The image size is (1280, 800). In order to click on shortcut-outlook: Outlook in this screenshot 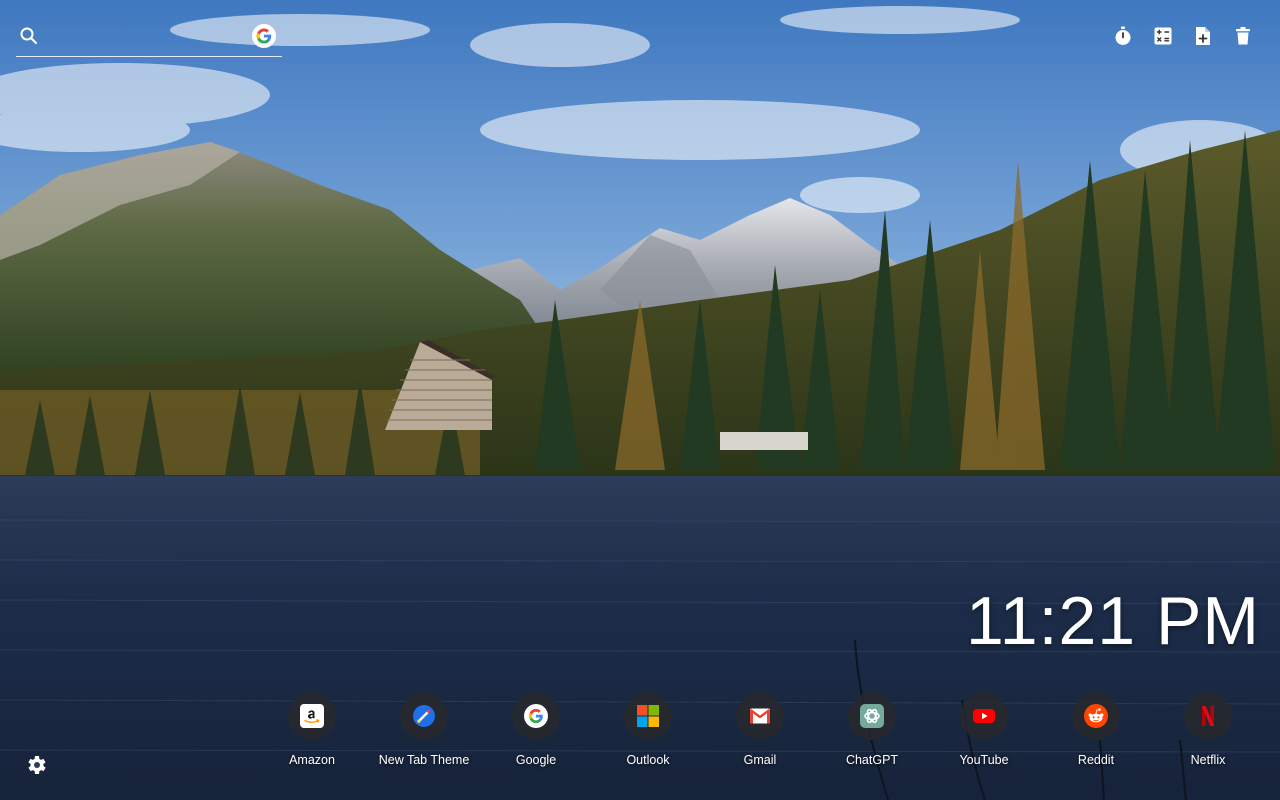, I will do `click(648, 729)`.